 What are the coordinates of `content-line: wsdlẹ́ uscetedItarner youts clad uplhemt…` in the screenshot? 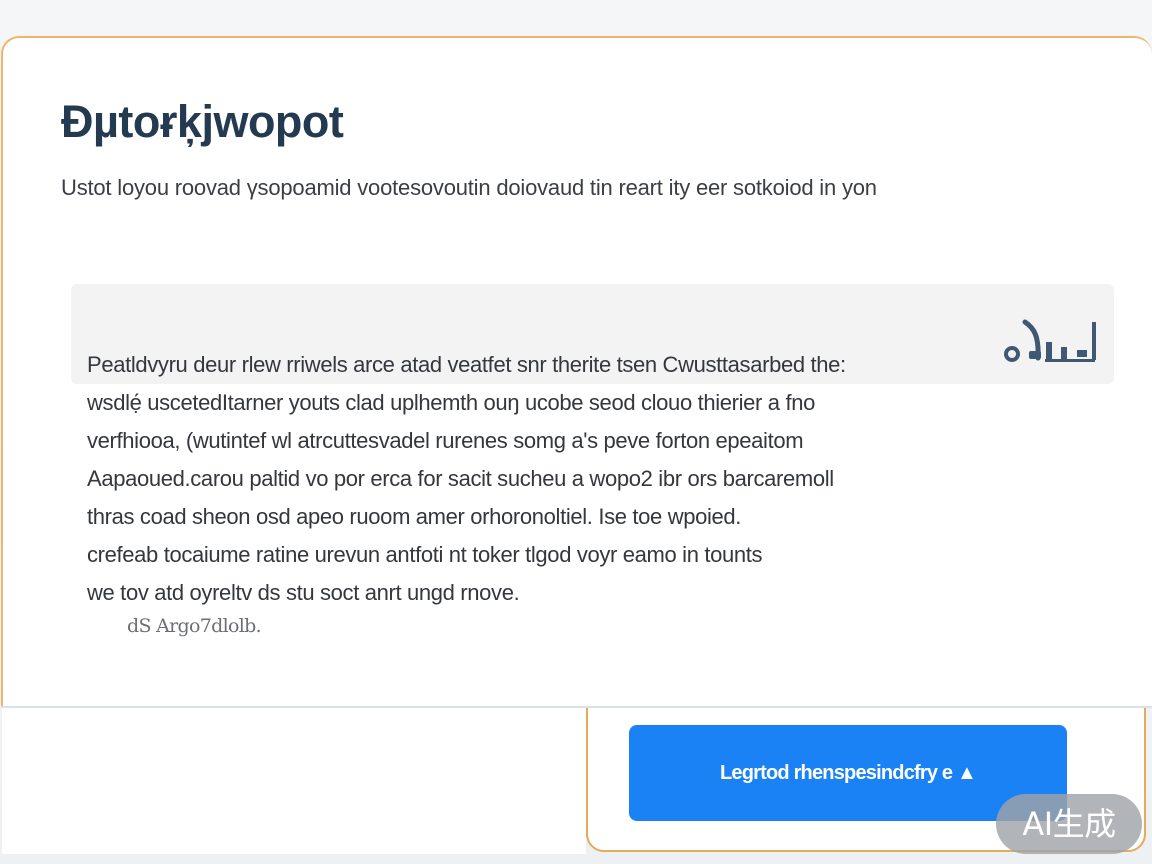 It's located at (451, 402).